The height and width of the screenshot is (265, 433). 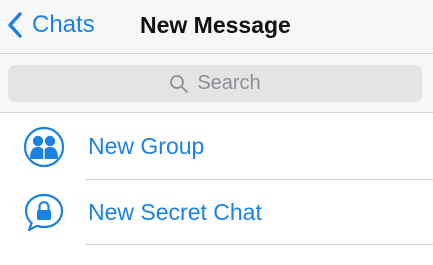 I want to click on search-placeholder: Search, so click(x=229, y=83).